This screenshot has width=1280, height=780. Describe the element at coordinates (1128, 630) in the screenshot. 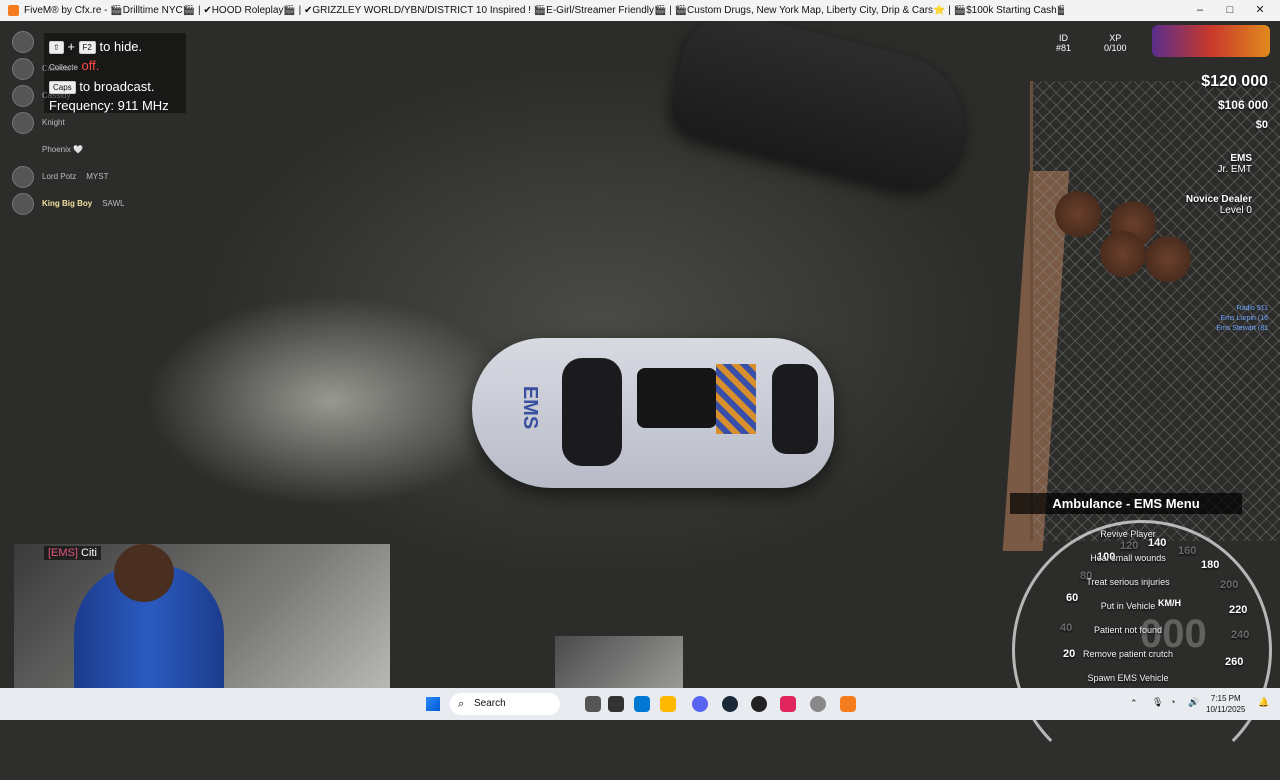

I see `menu-item-patient-not-found: Patient not found` at that location.